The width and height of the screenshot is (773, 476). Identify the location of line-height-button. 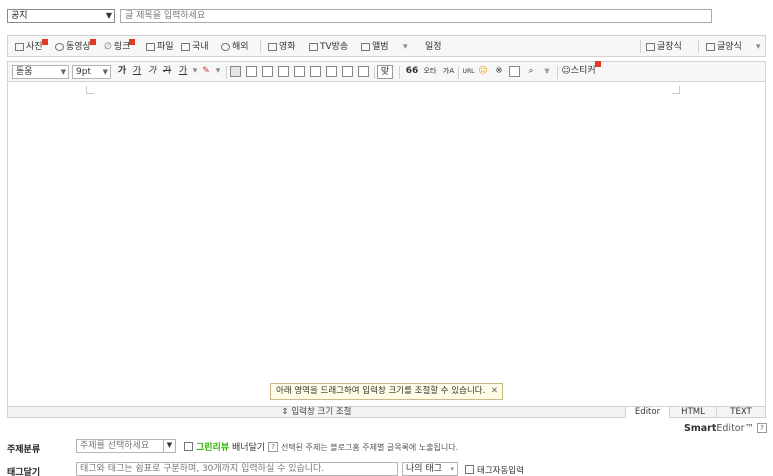
(363, 71).